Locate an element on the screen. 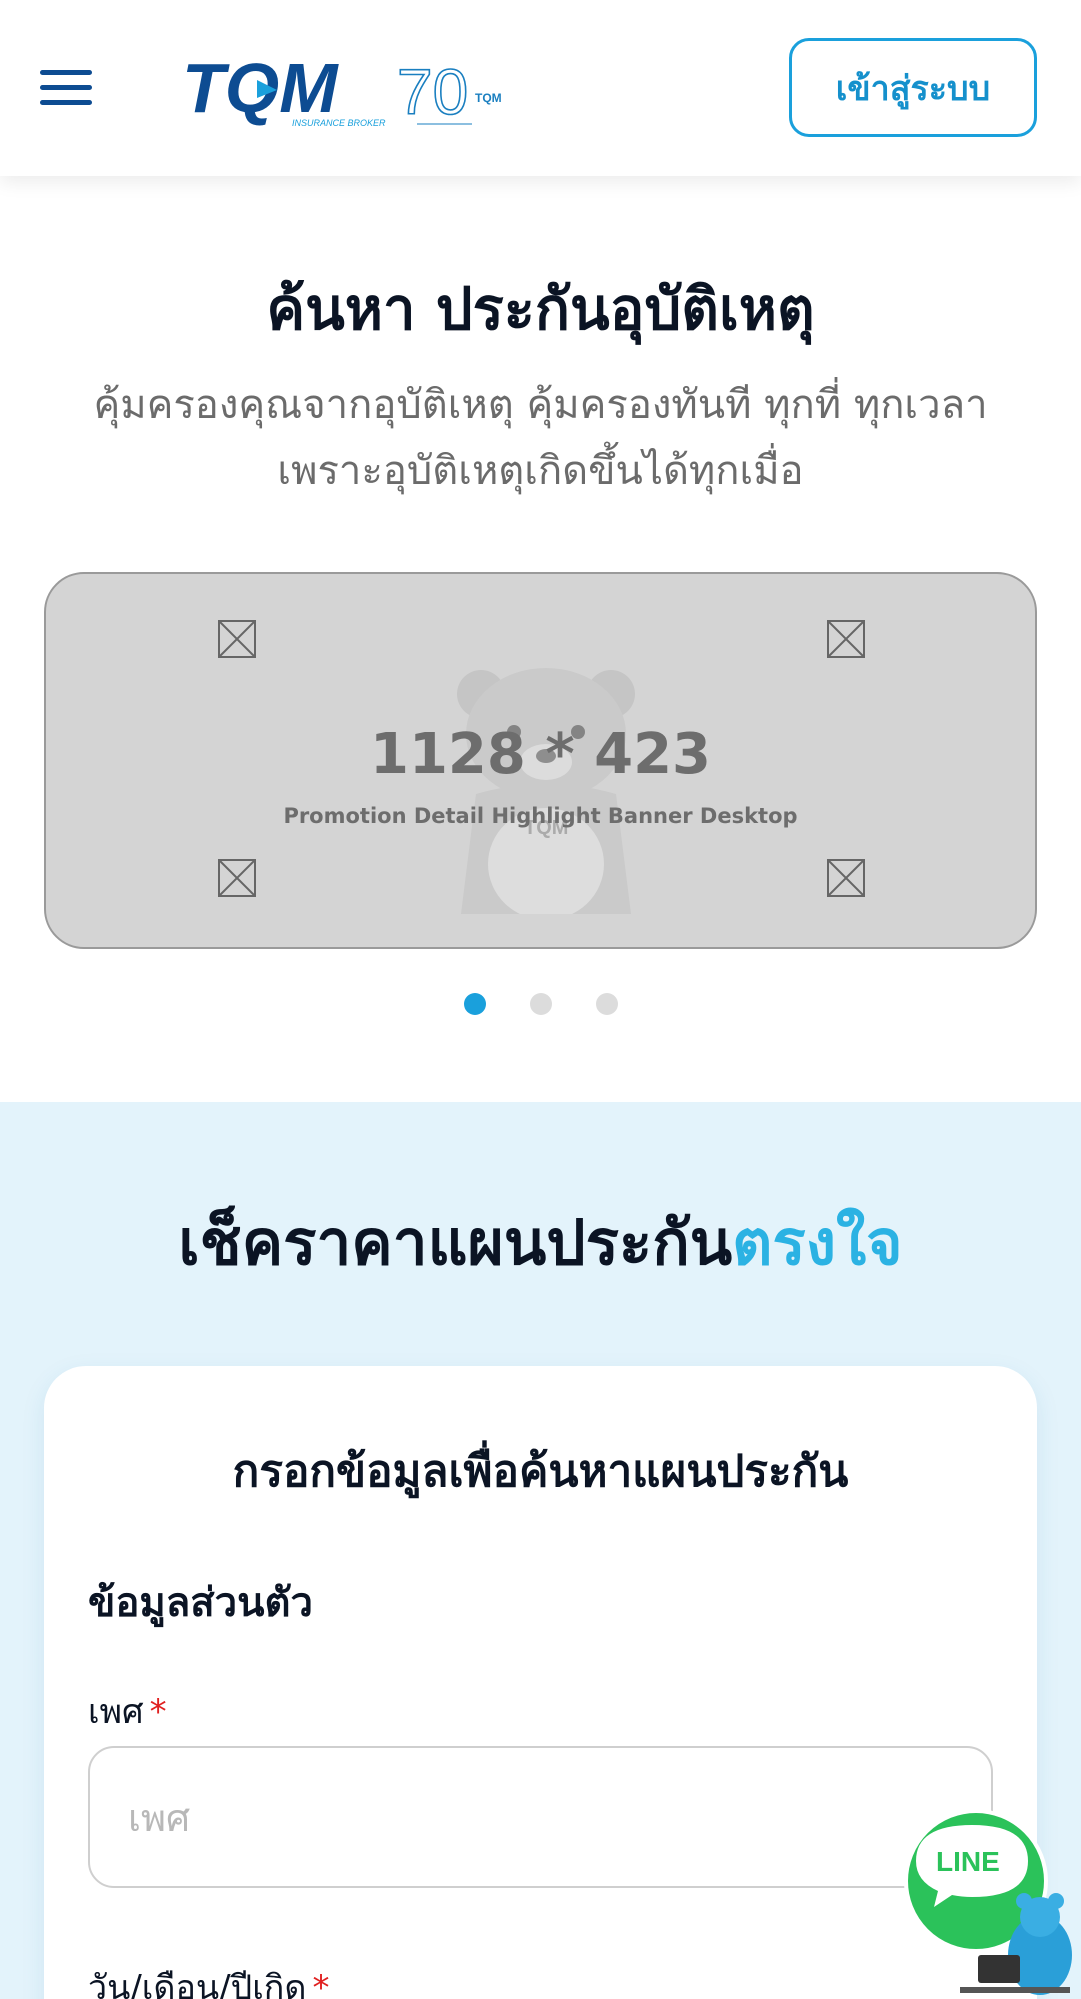 The width and height of the screenshot is (1081, 1999). line-chat-button: LINE is located at coordinates (990, 1902).